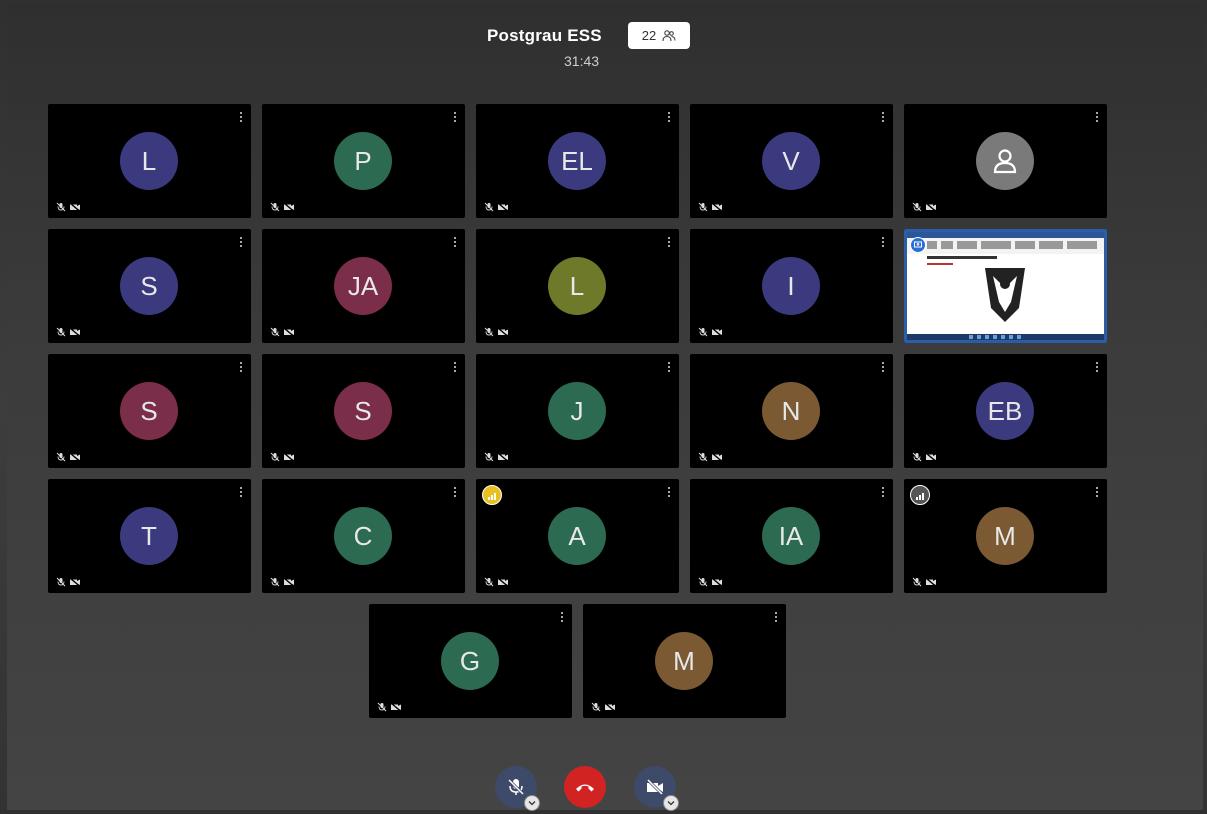 This screenshot has width=1207, height=814. I want to click on avatar-initials: L, so click(149, 160).